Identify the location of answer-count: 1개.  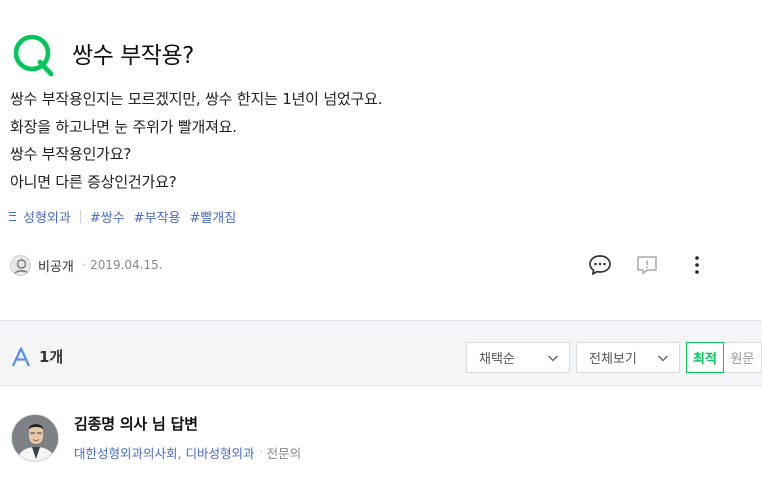
(51, 357).